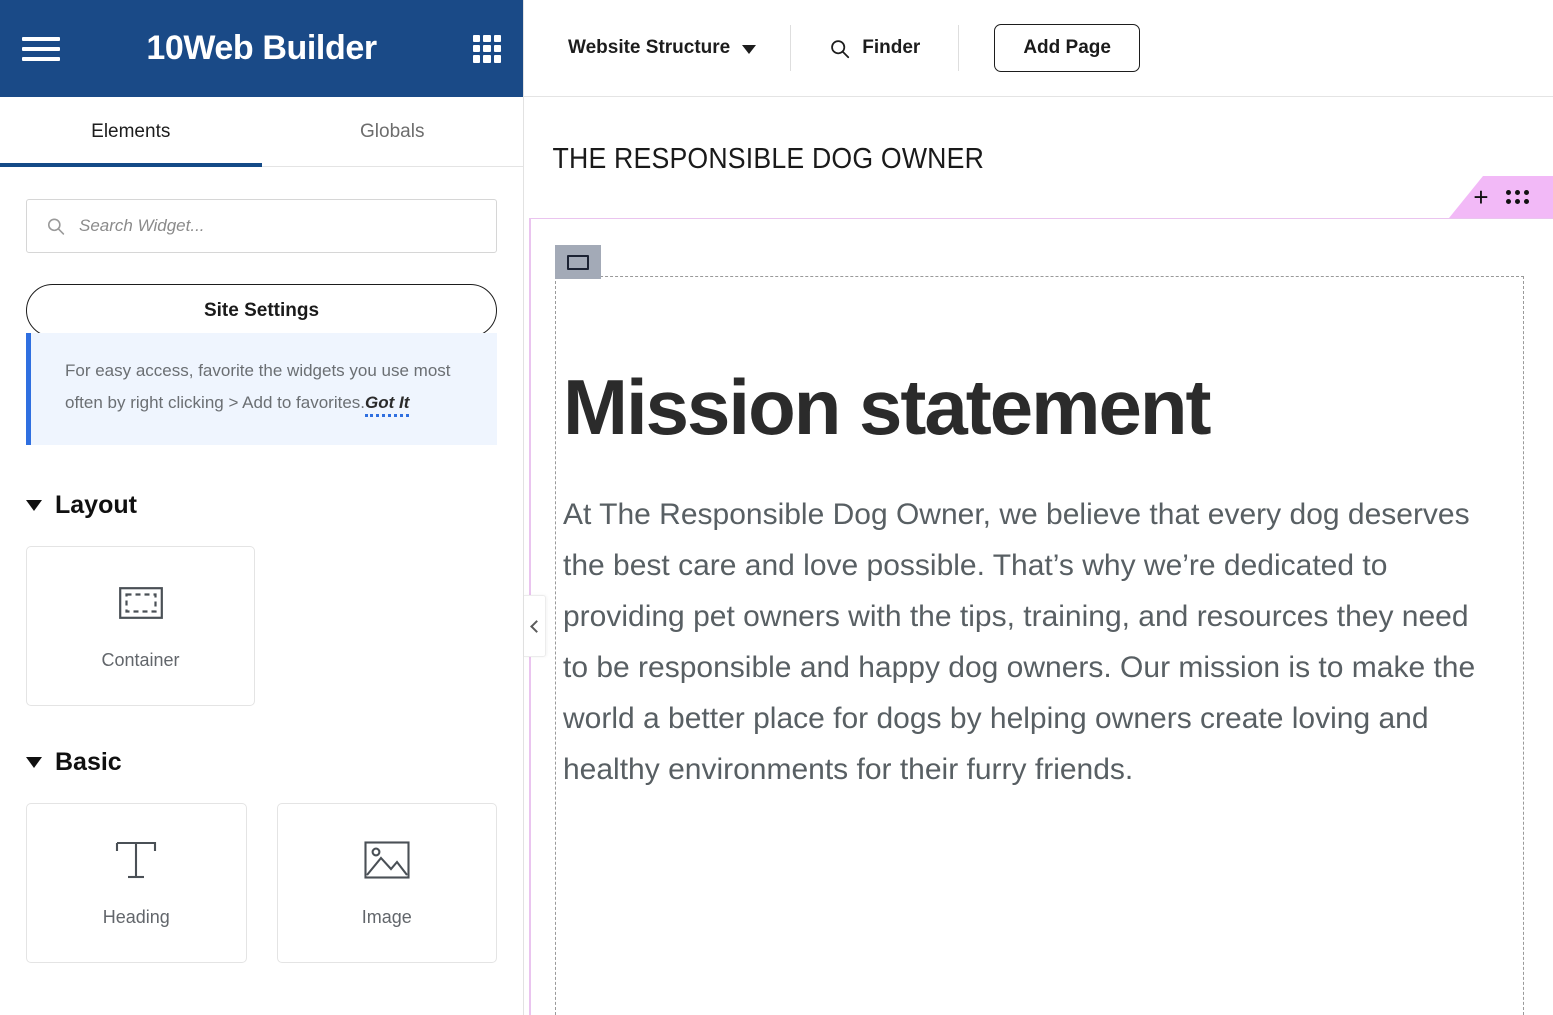 This screenshot has width=1553, height=1015. What do you see at coordinates (649, 47) in the screenshot?
I see `website-structure-label: Website Structure` at bounding box center [649, 47].